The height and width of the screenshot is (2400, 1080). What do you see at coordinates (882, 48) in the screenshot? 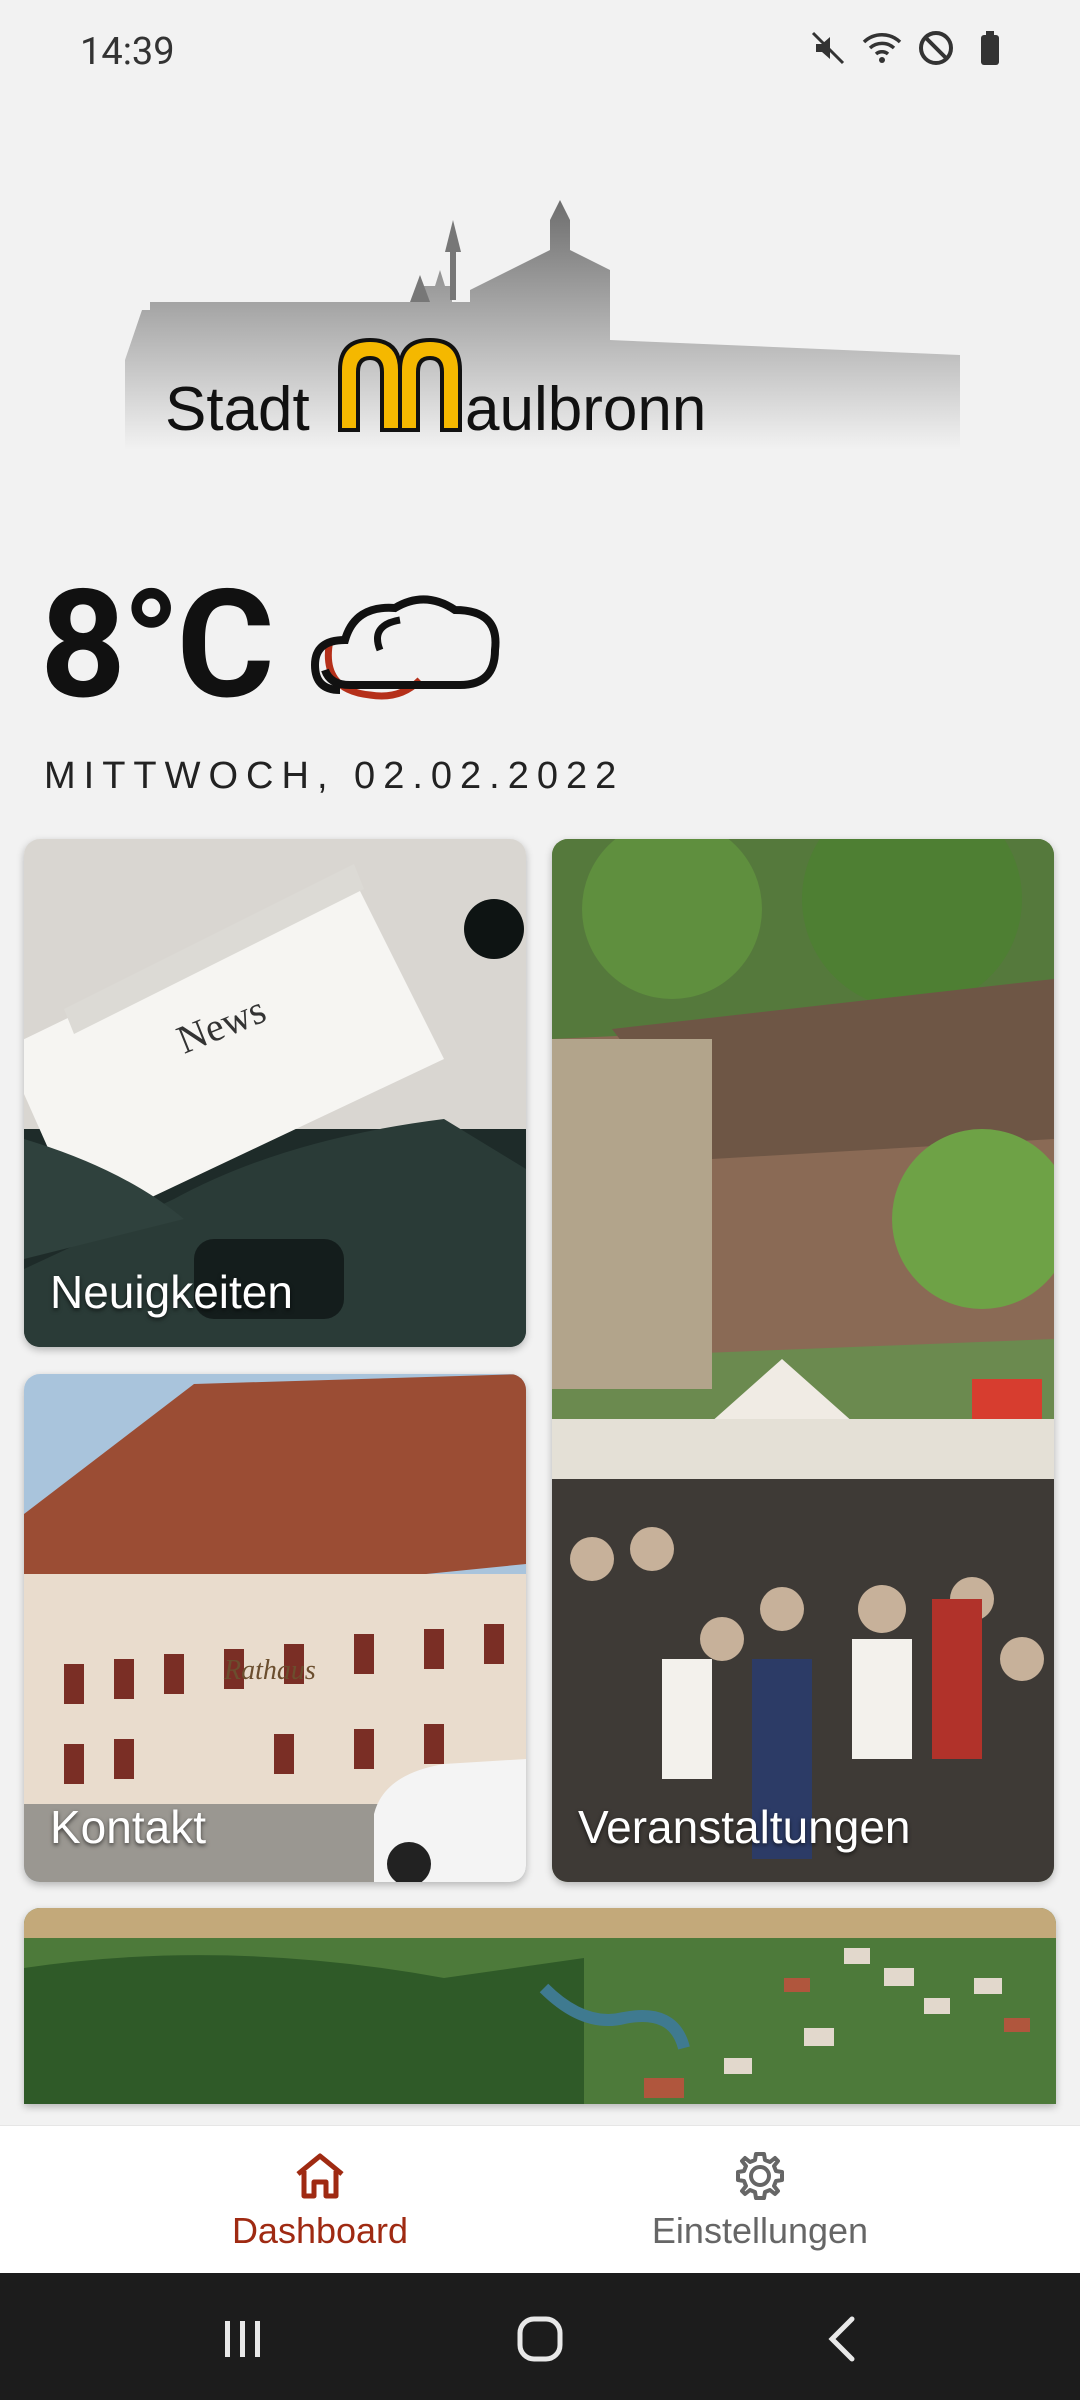
I see `wifi-icon` at bounding box center [882, 48].